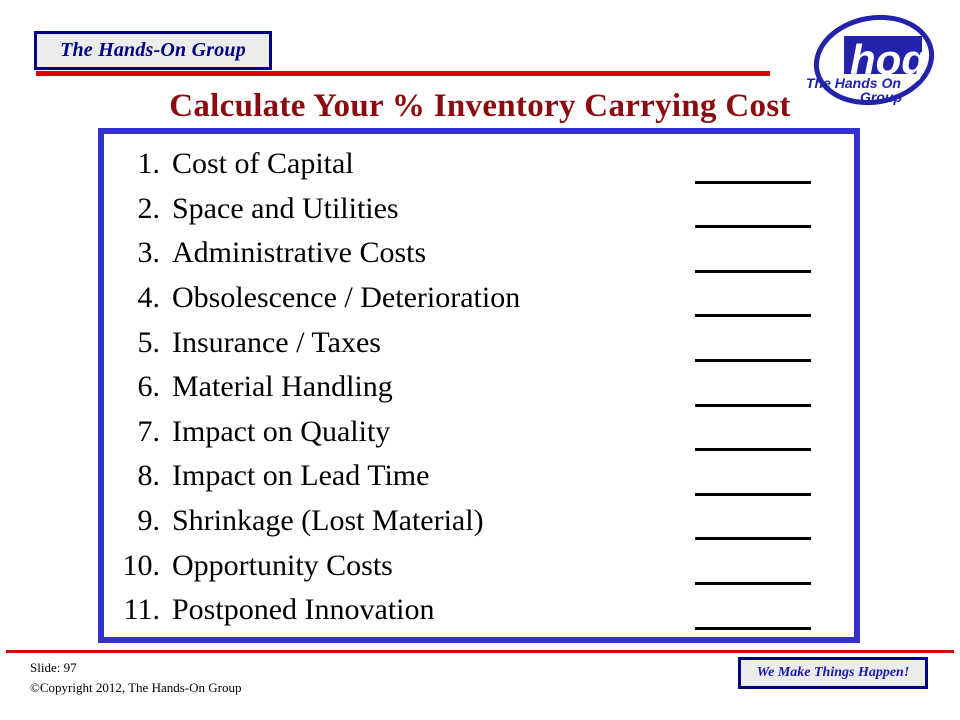 The image size is (960, 720). What do you see at coordinates (479, 476) in the screenshot?
I see `list-item: 8. Impact on Lead Time` at bounding box center [479, 476].